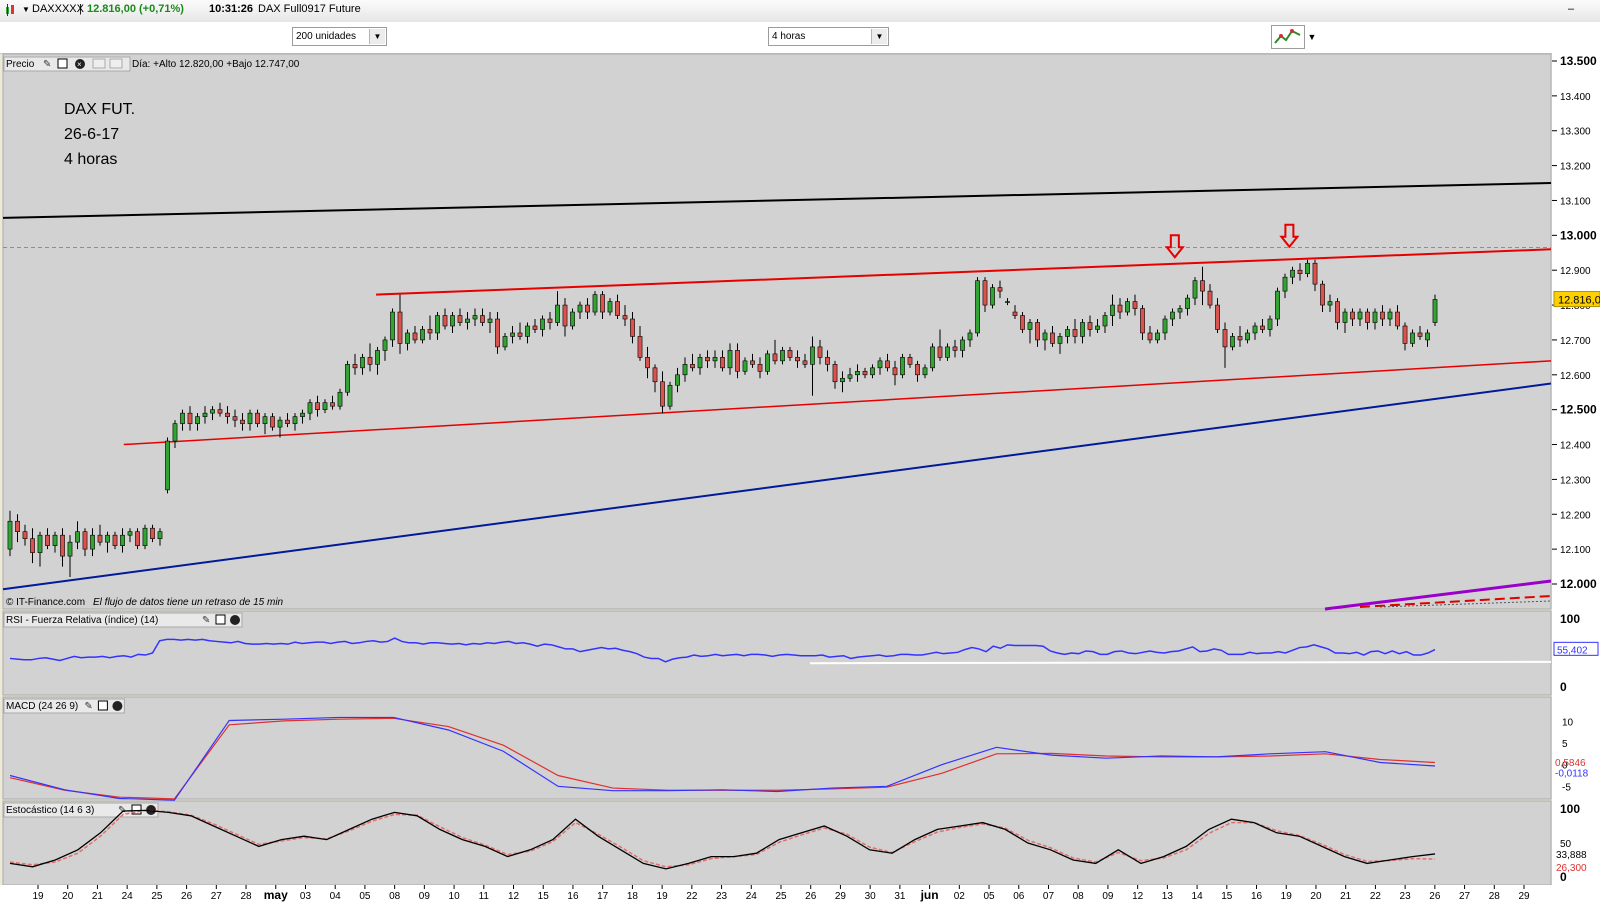 The height and width of the screenshot is (906, 1600). Describe the element at coordinates (1435, 896) in the screenshot. I see `x-tick-label: 26` at that location.